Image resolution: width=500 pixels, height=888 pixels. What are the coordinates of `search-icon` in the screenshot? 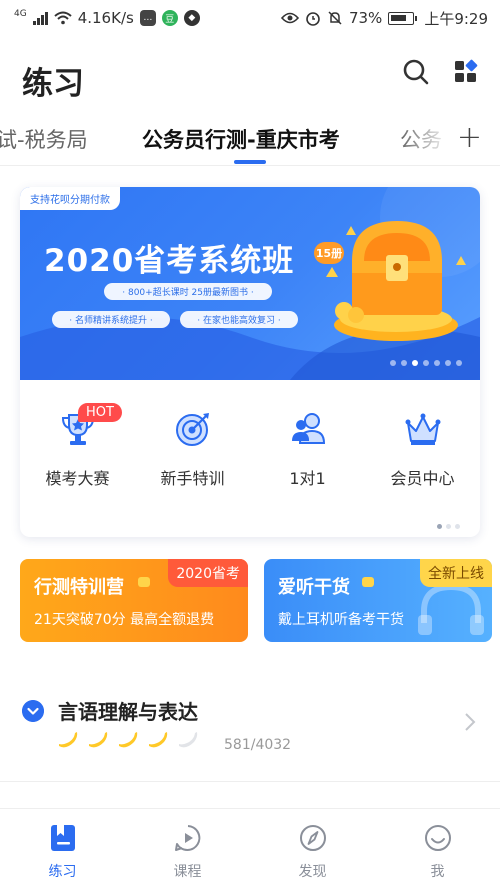 It's located at (416, 72).